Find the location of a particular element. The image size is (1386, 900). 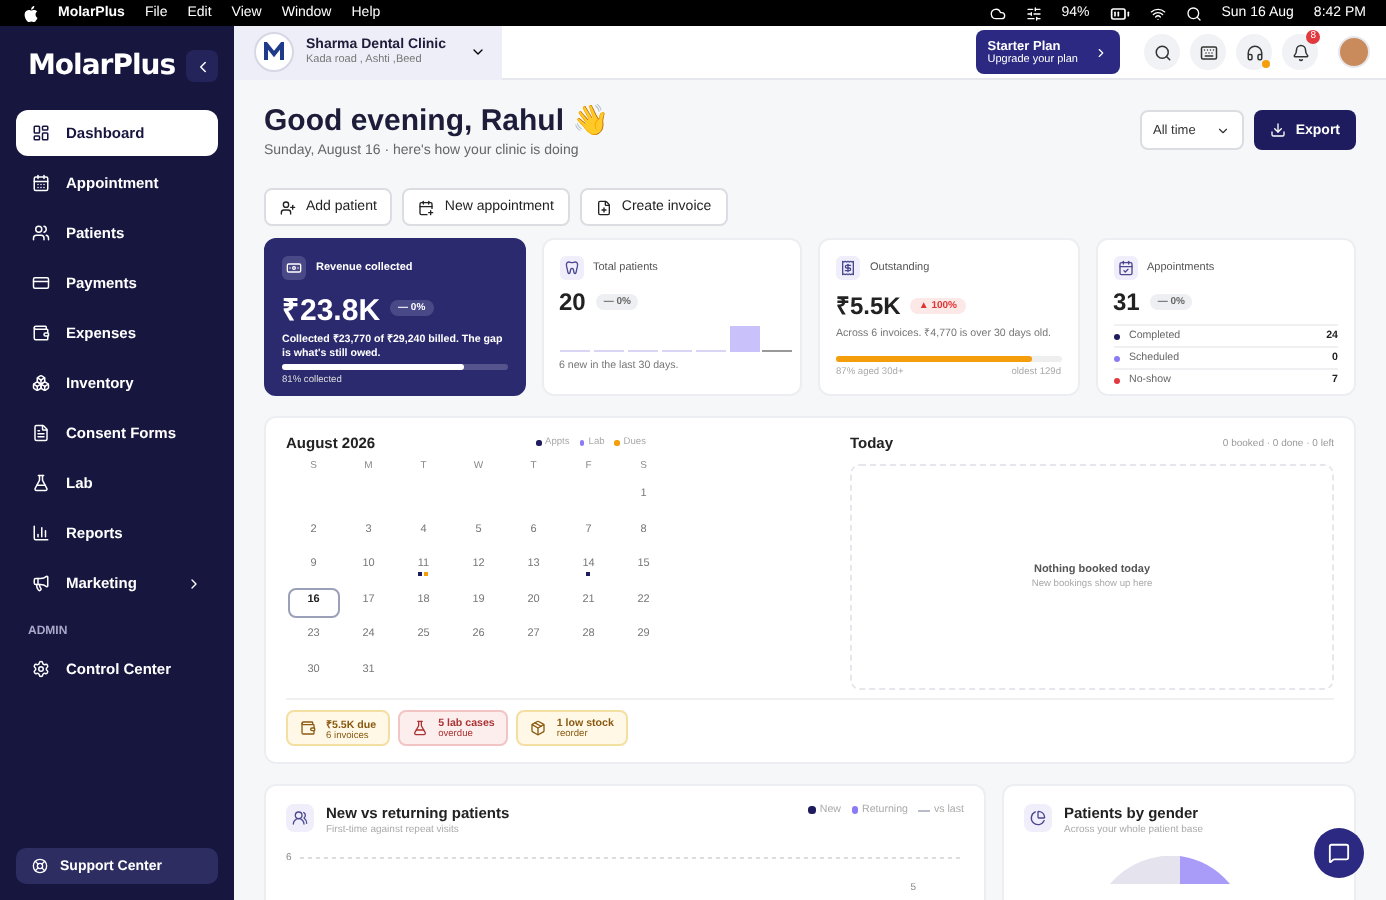

search-button is located at coordinates (1162, 52).